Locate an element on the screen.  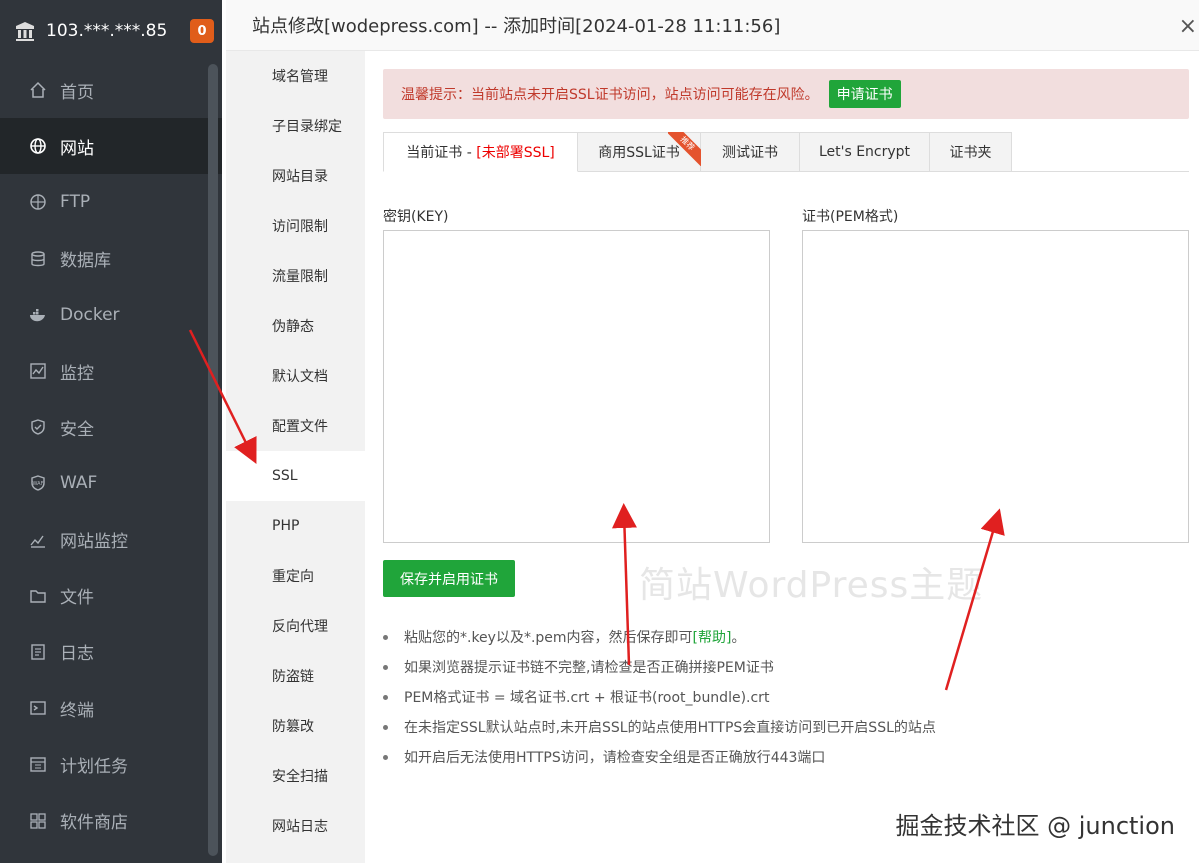
sidebar-item-database: 数据库 is located at coordinates (111, 259).